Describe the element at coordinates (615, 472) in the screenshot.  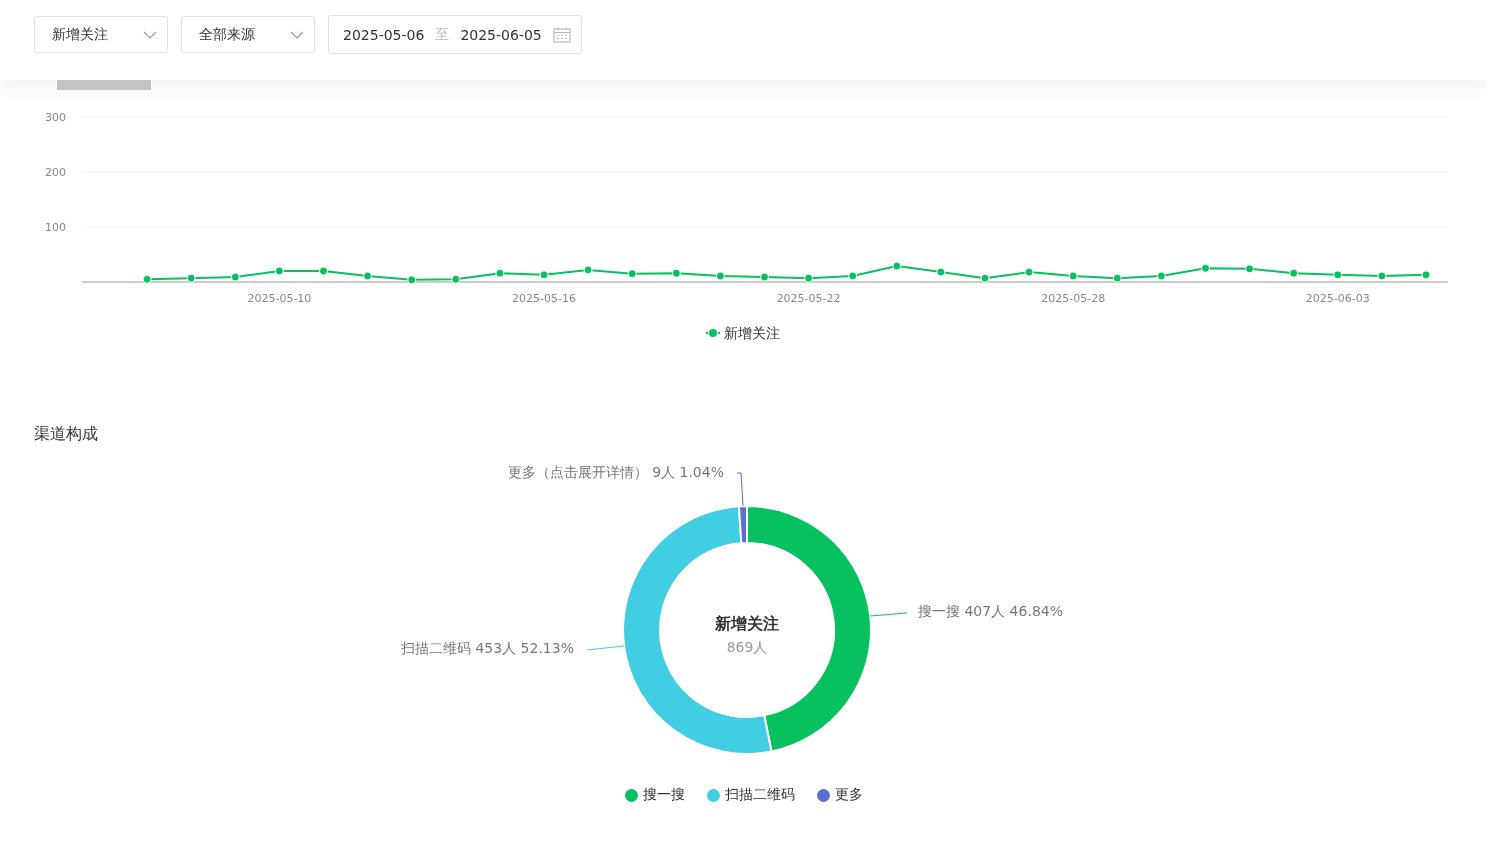
I see `slice-label: 更多（点击展开详情） 9人 1.04%` at that location.